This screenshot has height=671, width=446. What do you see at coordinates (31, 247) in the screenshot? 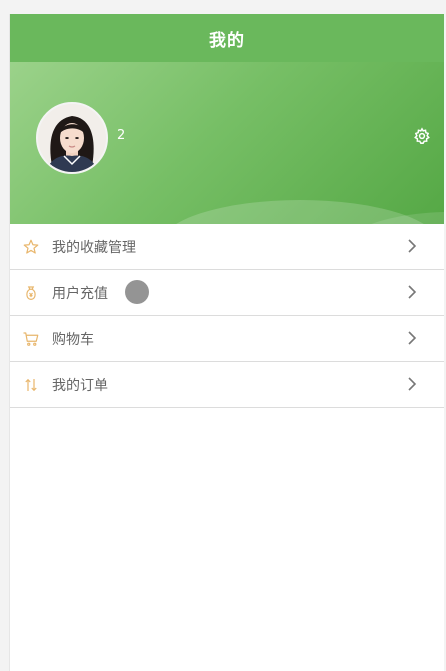
I see `star-icon` at bounding box center [31, 247].